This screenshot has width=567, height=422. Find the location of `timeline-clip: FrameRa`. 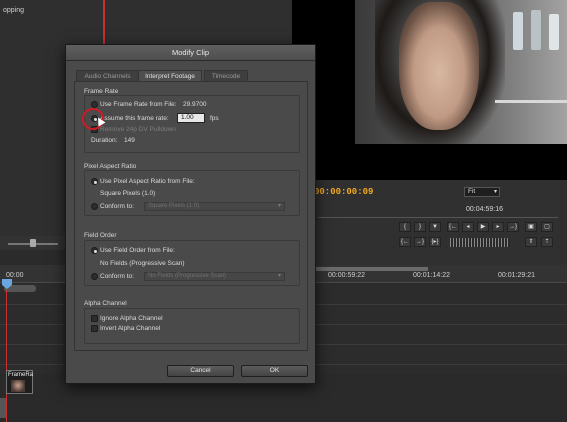

timeline-clip: FrameRa is located at coordinates (19, 382).